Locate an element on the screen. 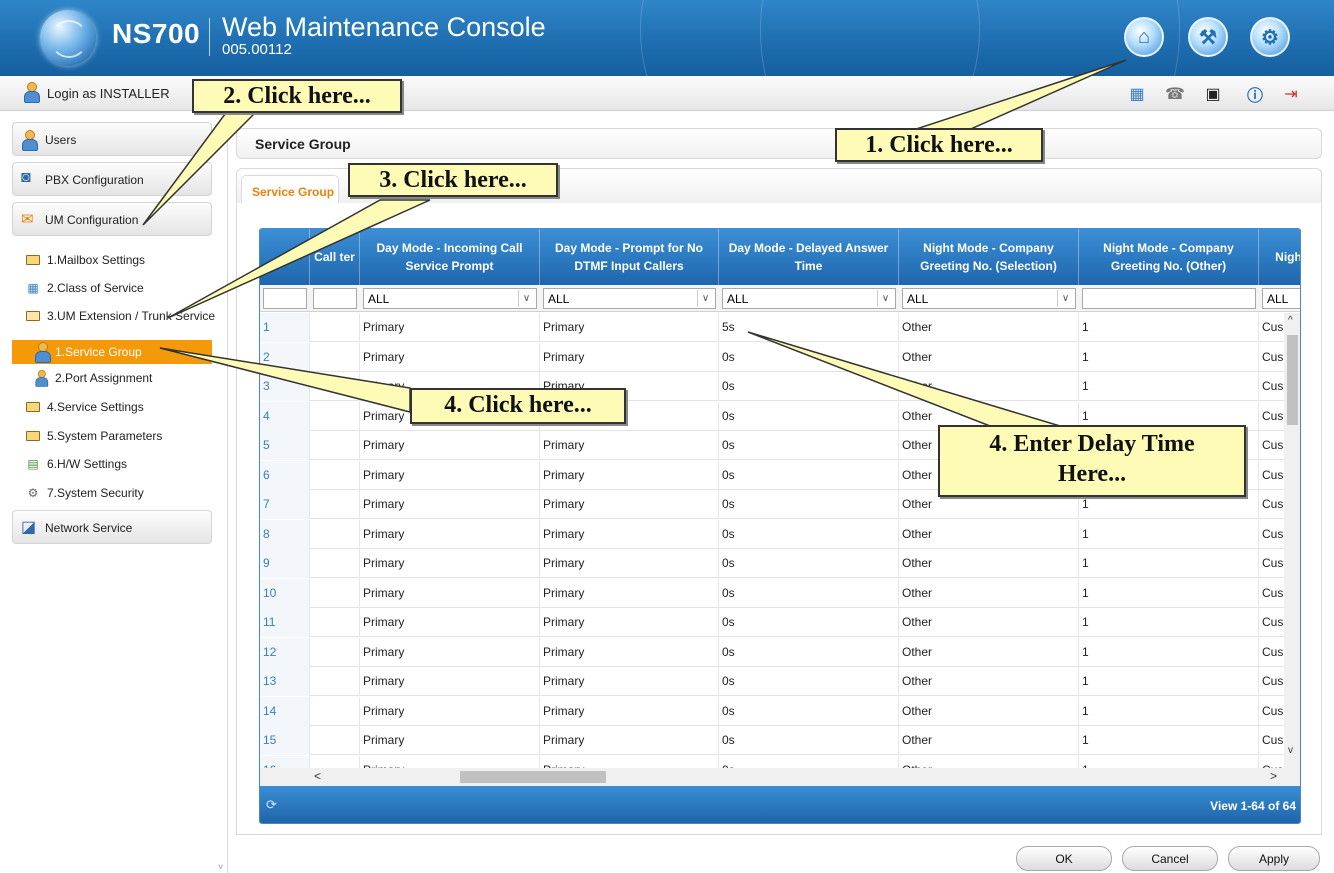 This screenshot has width=1334, height=873. filter-night-greeting-other is located at coordinates (1169, 298).